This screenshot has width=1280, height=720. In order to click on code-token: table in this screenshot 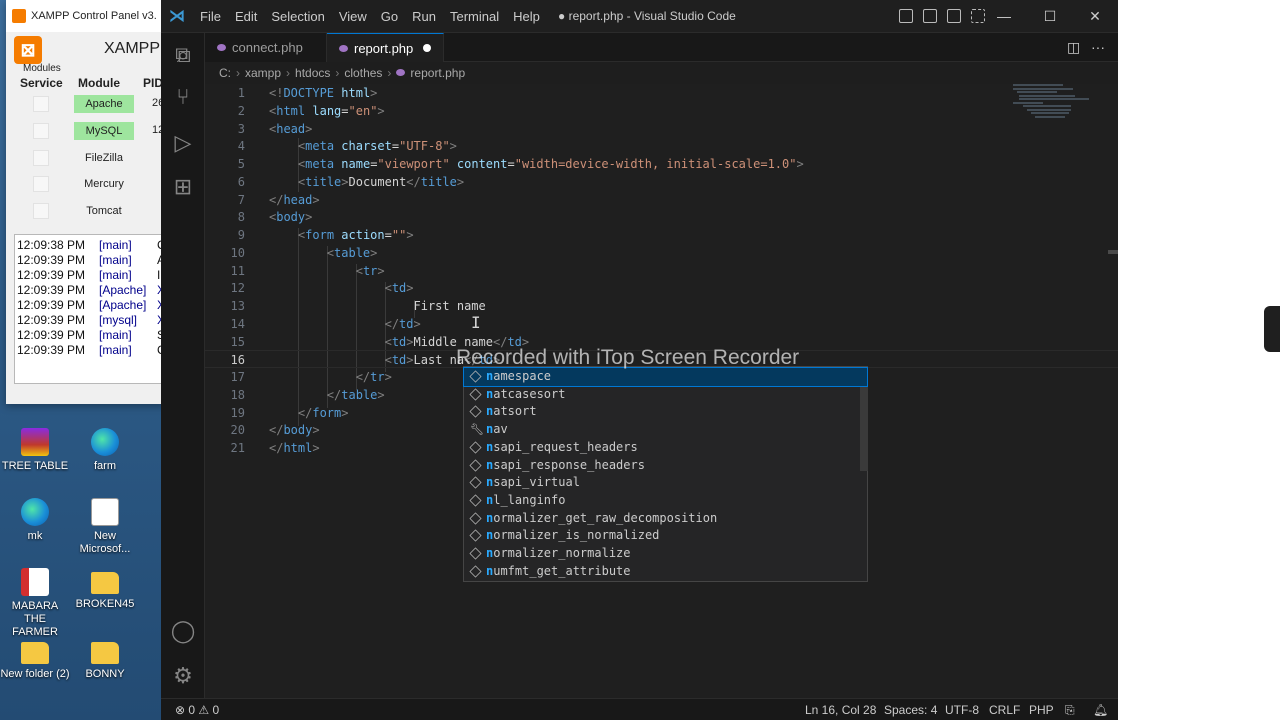, I will do `click(359, 394)`.